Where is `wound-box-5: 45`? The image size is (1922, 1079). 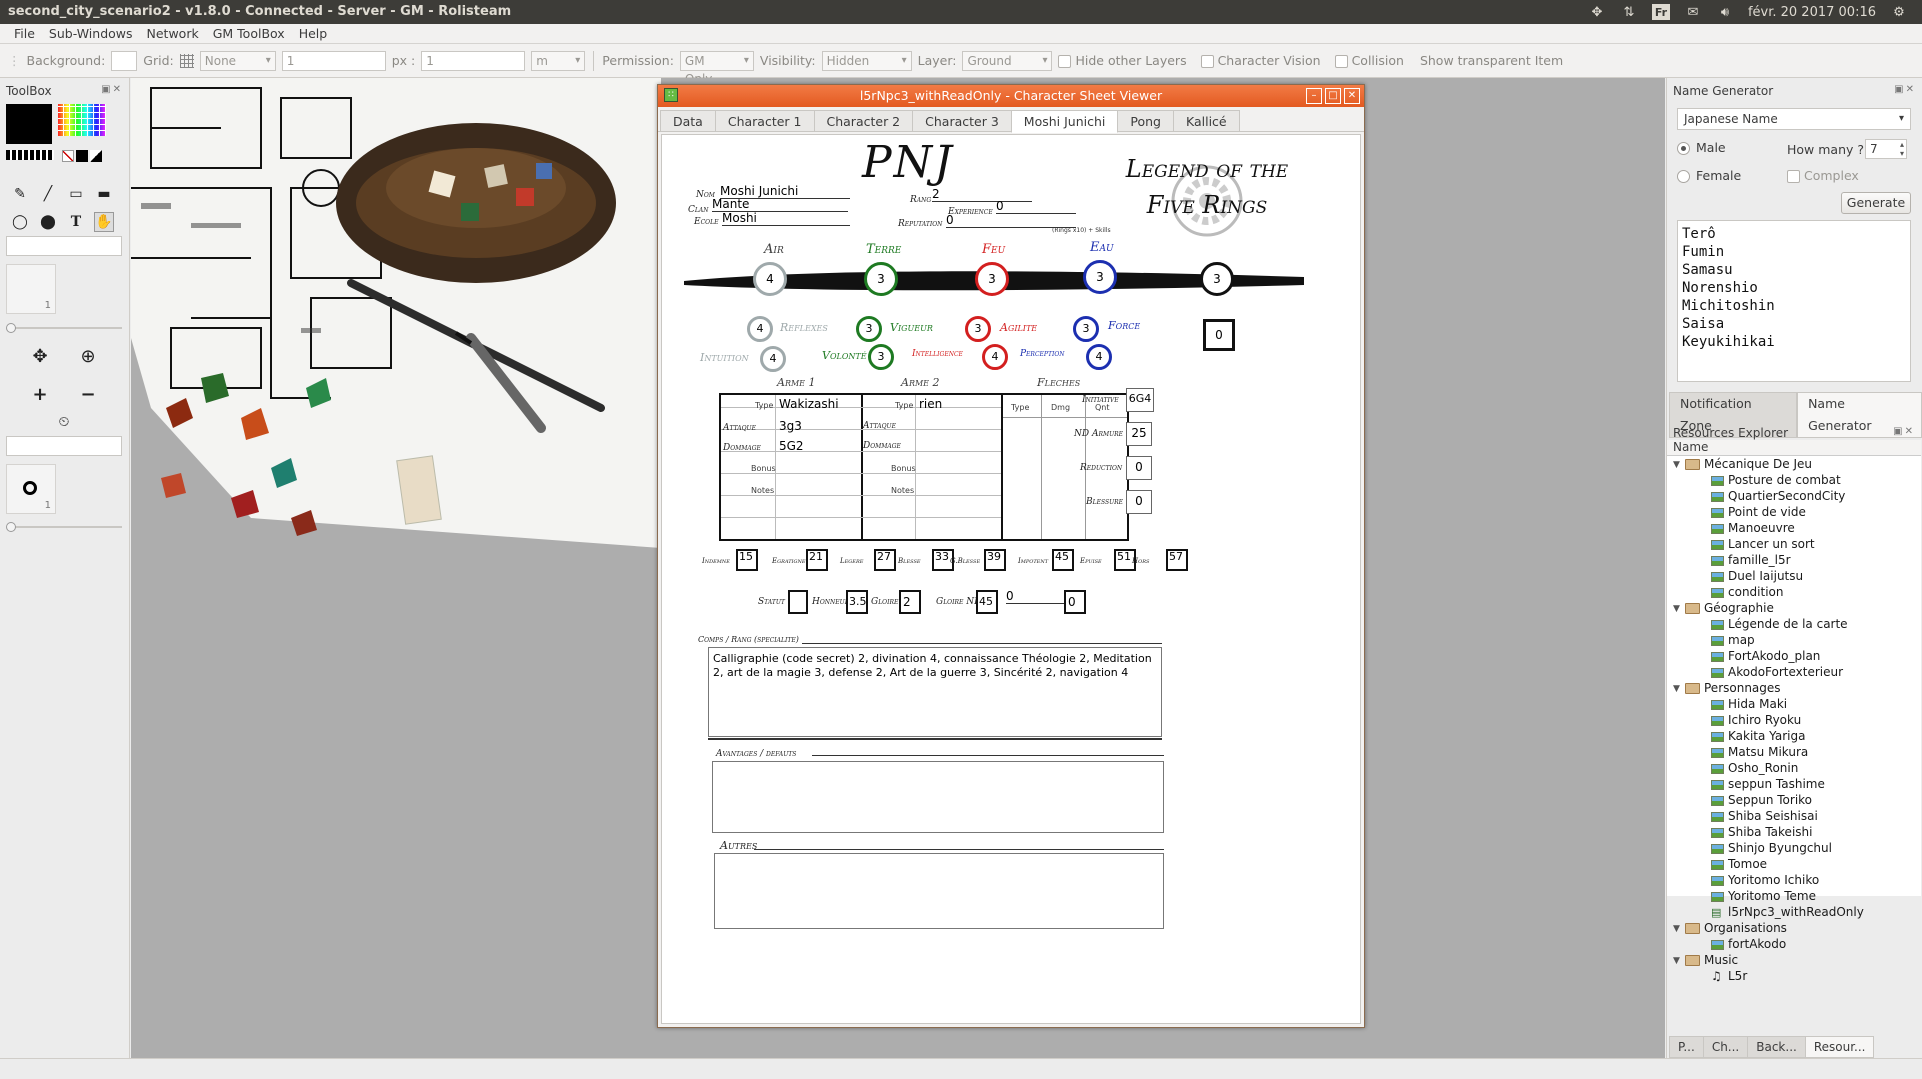 wound-box-5: 45 is located at coordinates (1063, 560).